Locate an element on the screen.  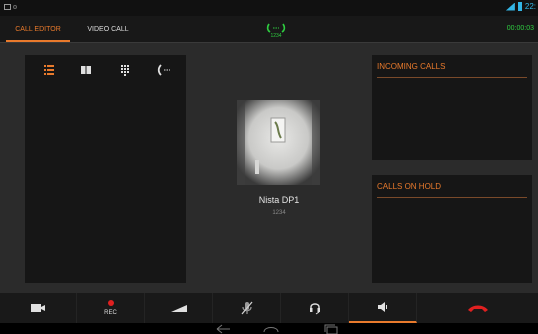
calls-on-hold-title: CALLS ON HOLD is located at coordinates (409, 186).